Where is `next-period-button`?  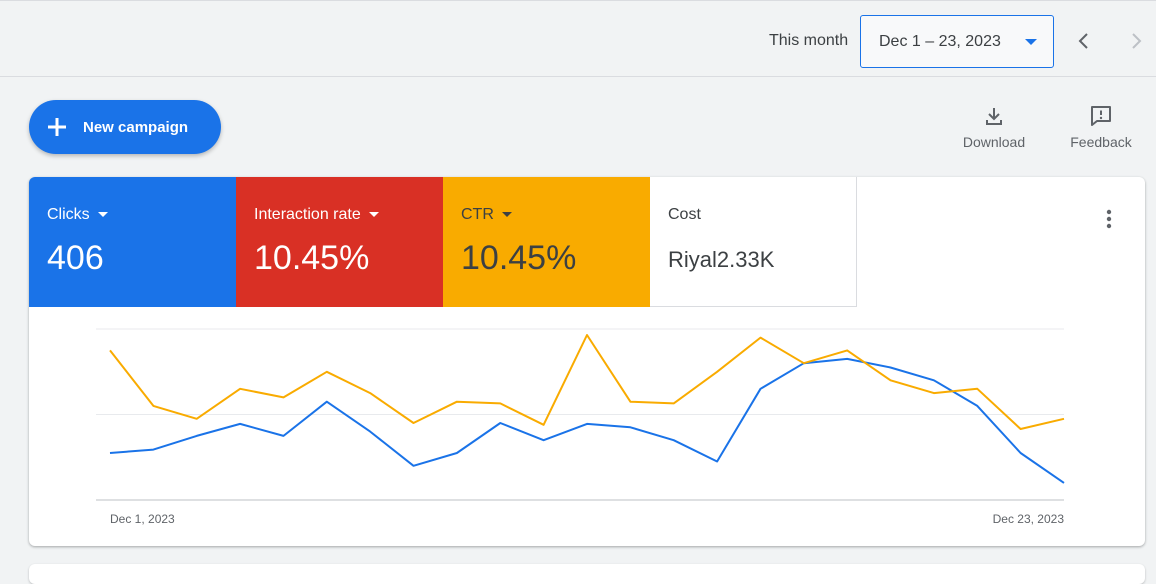 next-period-button is located at coordinates (1136, 41).